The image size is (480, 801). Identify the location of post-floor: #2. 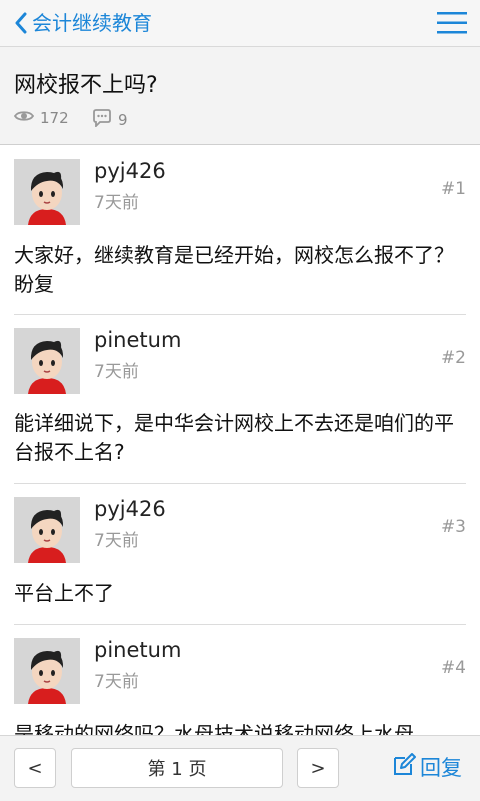
(453, 358).